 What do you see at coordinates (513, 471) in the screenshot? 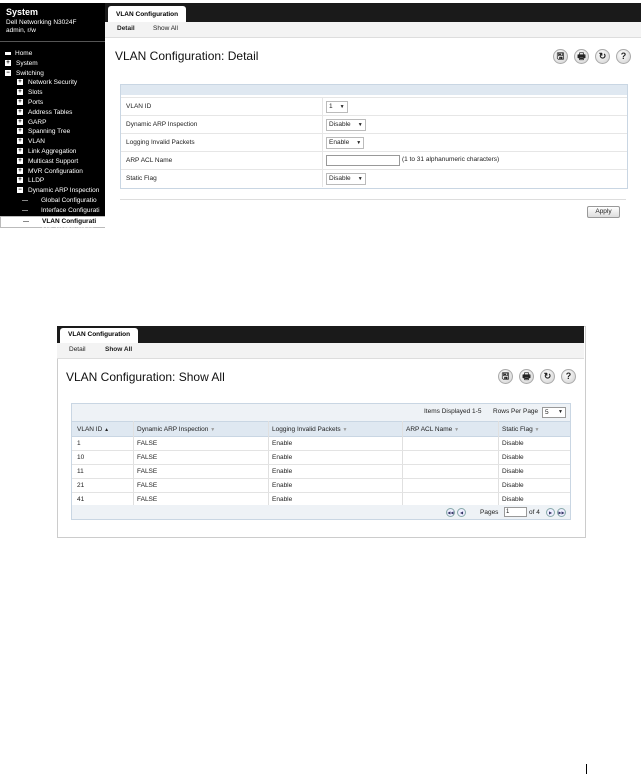
I see `table-cell: Disable` at bounding box center [513, 471].